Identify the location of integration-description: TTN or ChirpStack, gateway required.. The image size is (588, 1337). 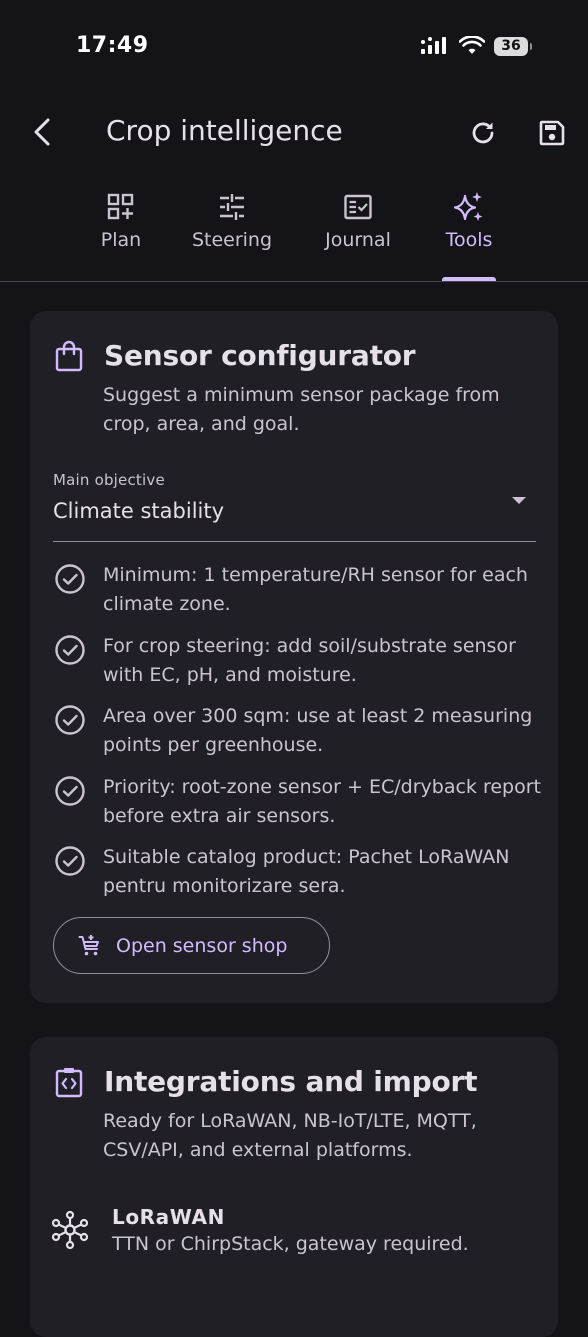
(290, 1244).